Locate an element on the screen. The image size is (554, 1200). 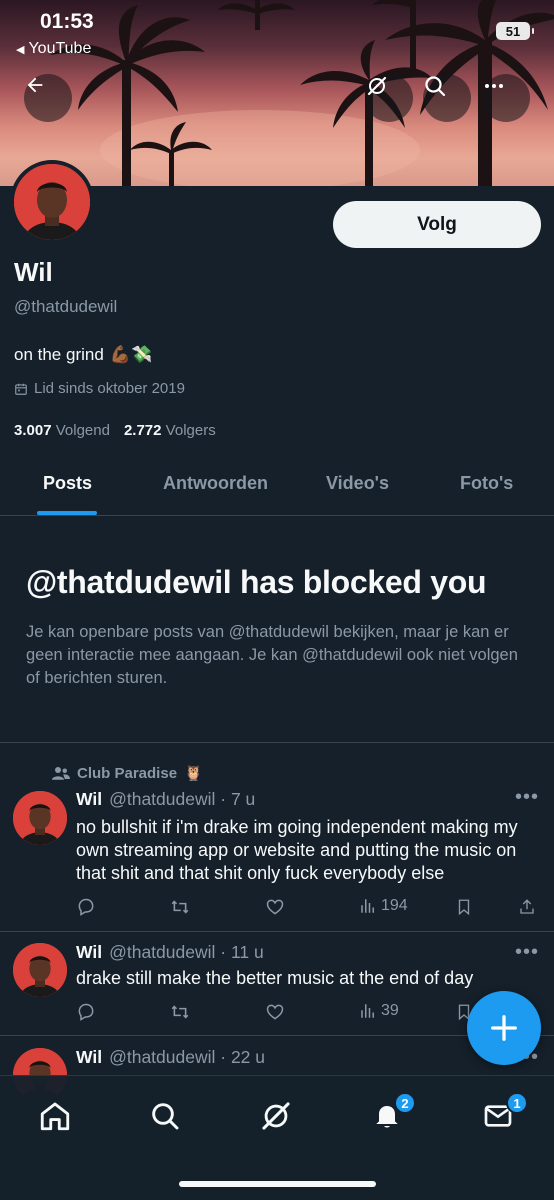
profile-tabs: Posts Antwoorden Video's Foto's is located at coordinates (277, 486).